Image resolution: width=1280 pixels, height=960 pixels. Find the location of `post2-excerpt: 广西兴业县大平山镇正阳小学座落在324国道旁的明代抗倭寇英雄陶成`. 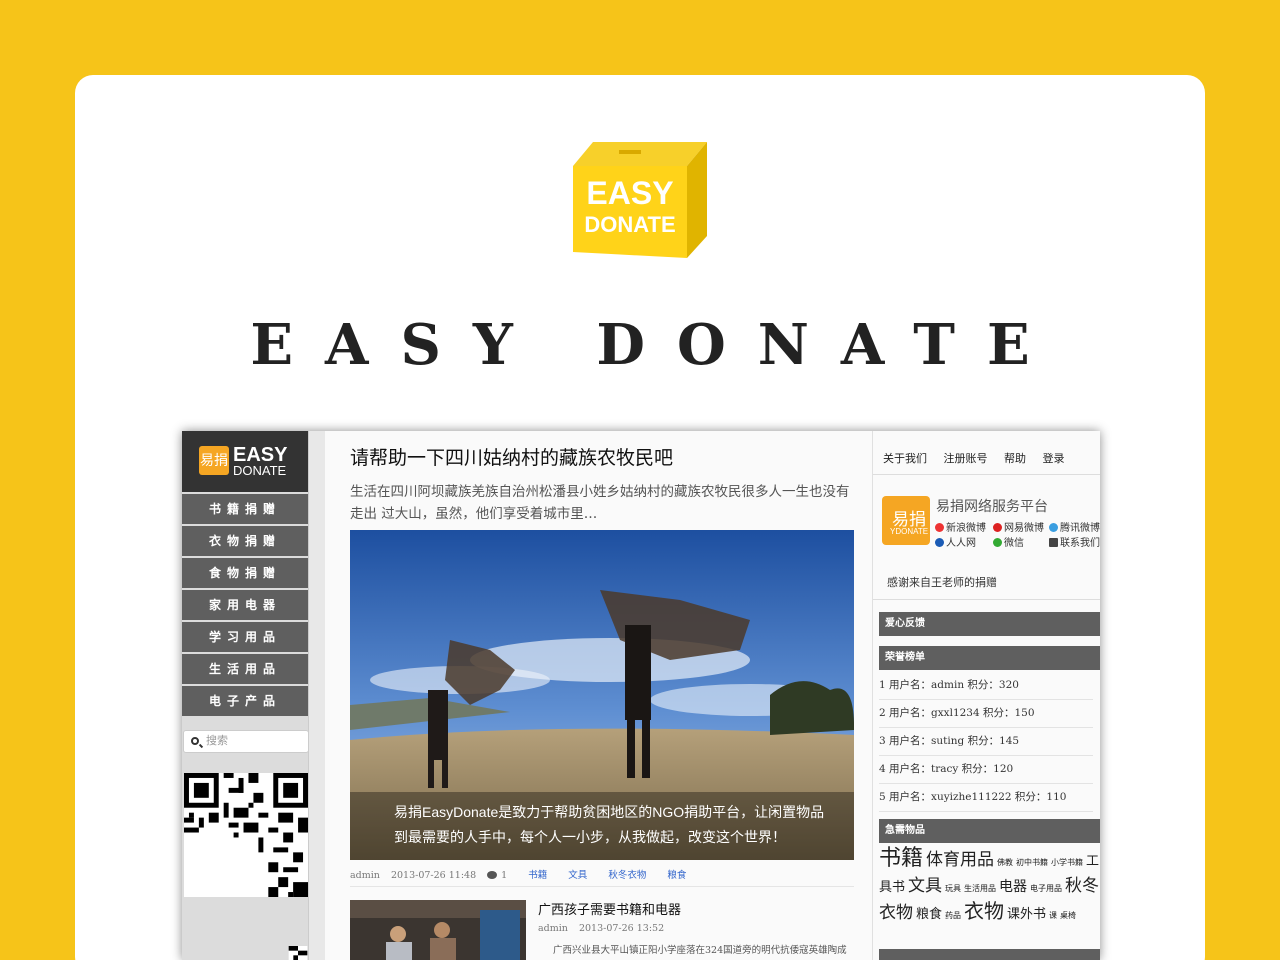

post2-excerpt: 广西兴业县大平山镇正阳小学座落在324国道旁的明代抗倭寇英雄陶成 is located at coordinates (700, 950).